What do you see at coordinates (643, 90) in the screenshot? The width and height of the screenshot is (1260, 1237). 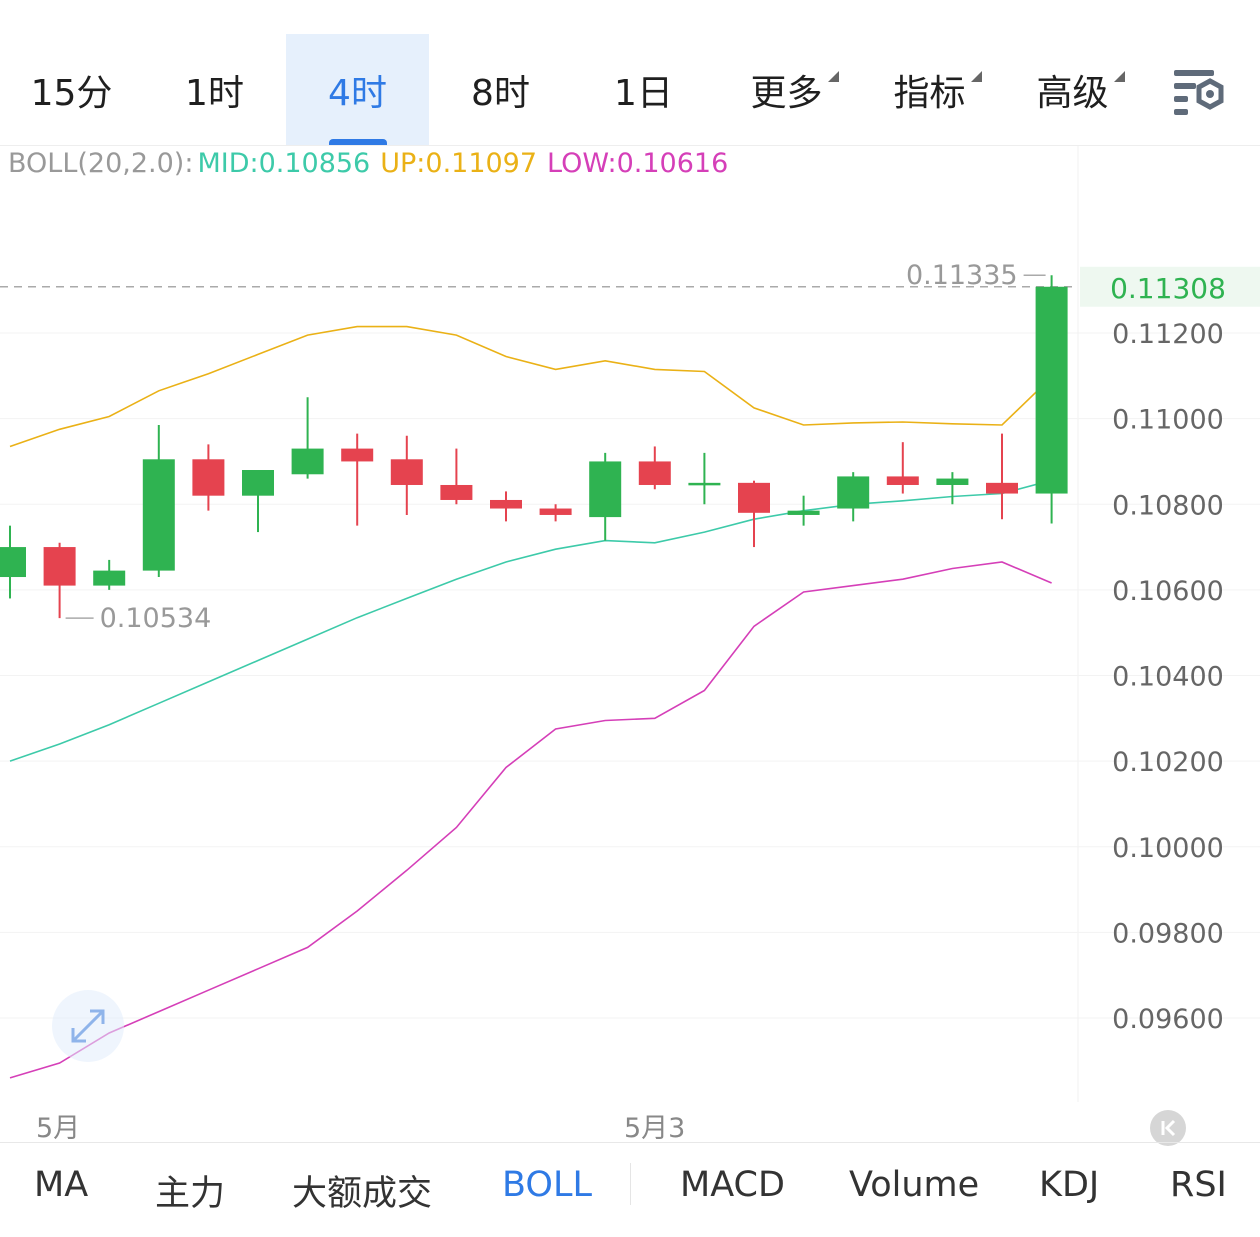 I see `tab-1d: 1日` at bounding box center [643, 90].